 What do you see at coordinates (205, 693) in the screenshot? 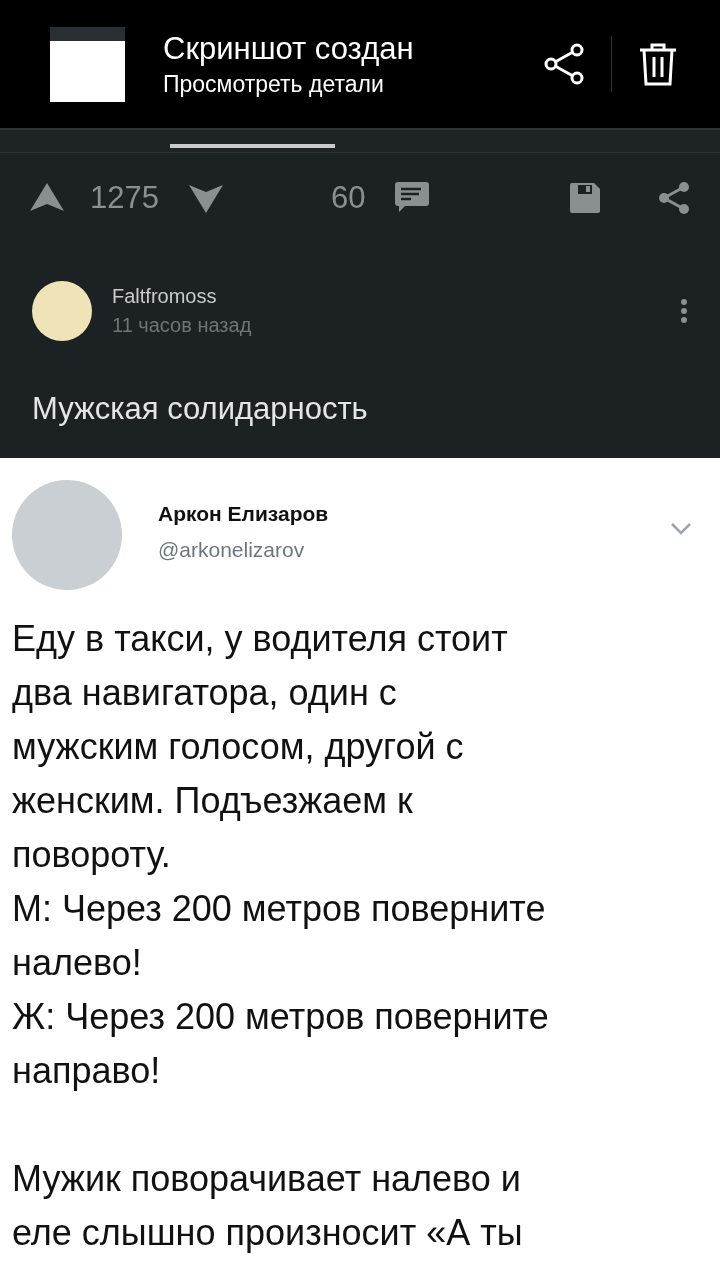
I see `tweet-text-line: два навигатора, один с` at bounding box center [205, 693].